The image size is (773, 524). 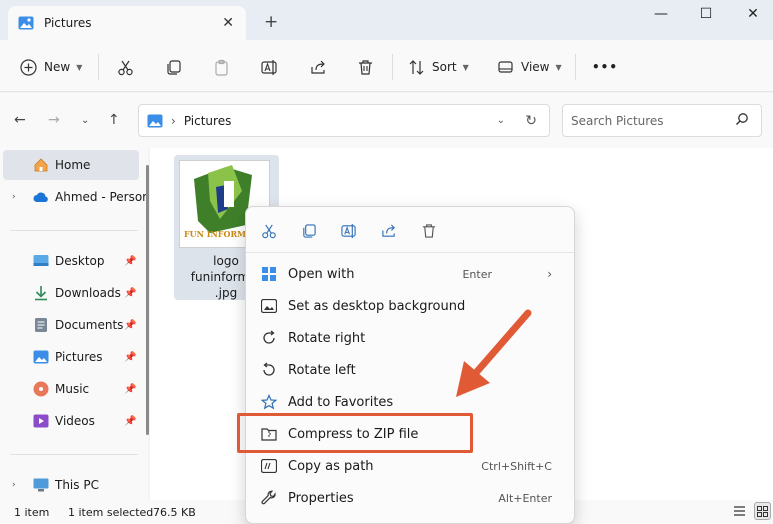 I want to click on paste-icon, so click(x=221, y=67).